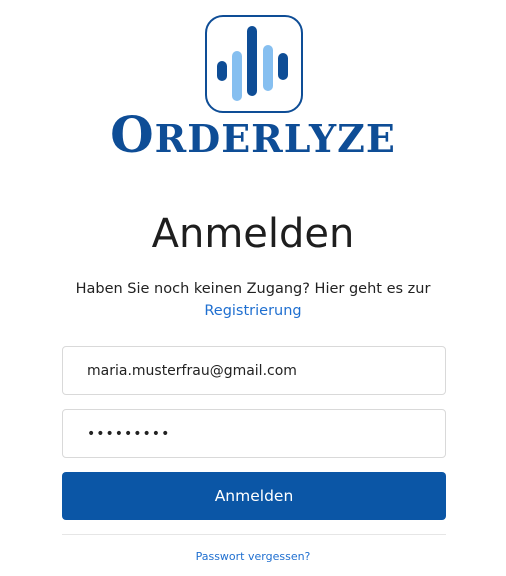 This screenshot has height=576, width=506. I want to click on brand-name: RDERLYZE, so click(275, 138).